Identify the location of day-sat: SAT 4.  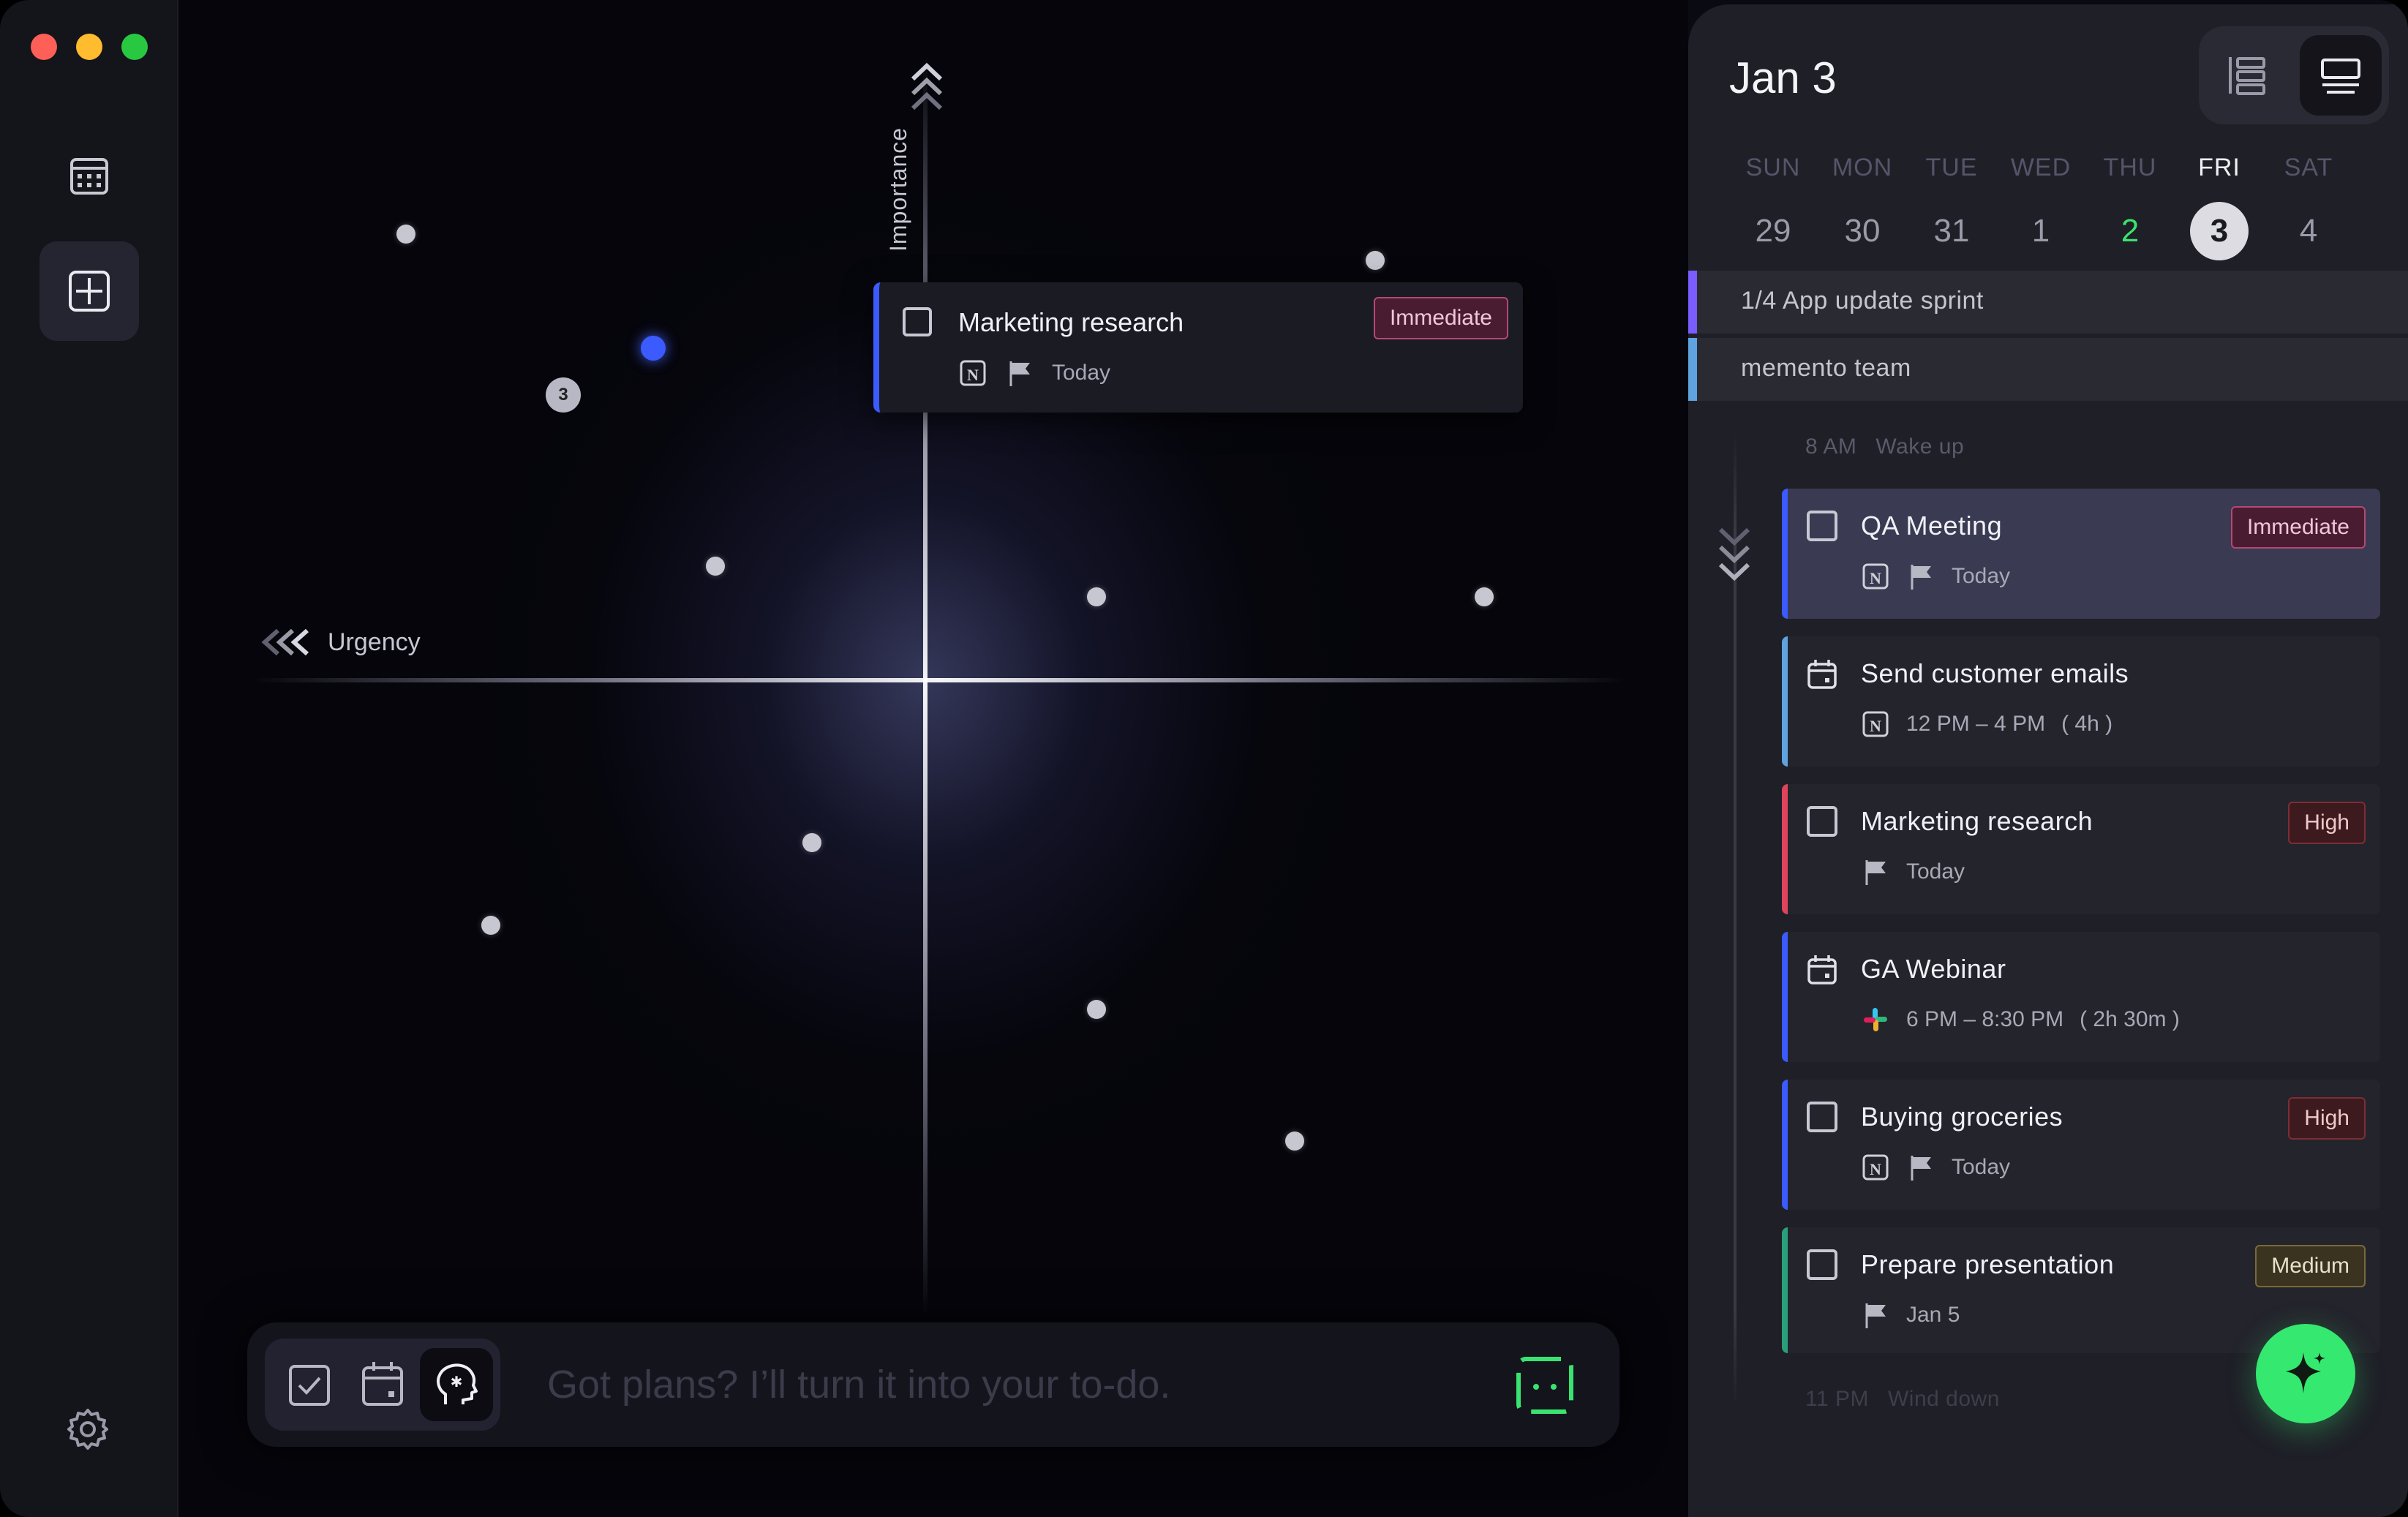
(2308, 207).